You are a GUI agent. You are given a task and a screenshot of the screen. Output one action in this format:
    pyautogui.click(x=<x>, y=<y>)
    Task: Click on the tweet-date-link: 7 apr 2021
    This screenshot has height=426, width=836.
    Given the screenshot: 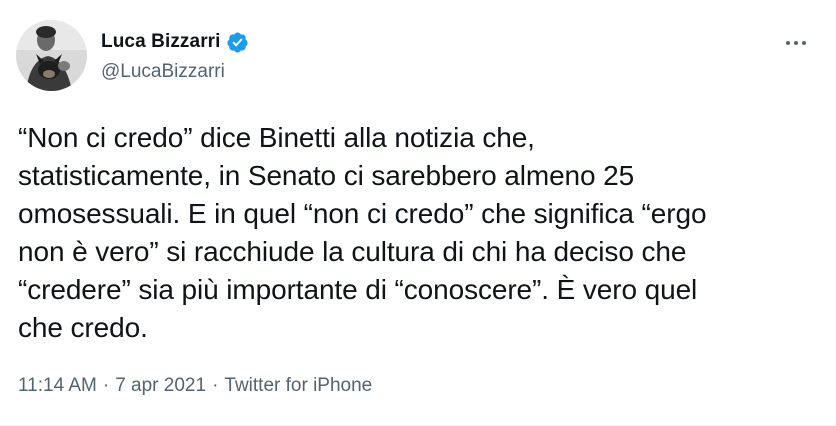 What is the action you would take?
    pyautogui.click(x=160, y=386)
    